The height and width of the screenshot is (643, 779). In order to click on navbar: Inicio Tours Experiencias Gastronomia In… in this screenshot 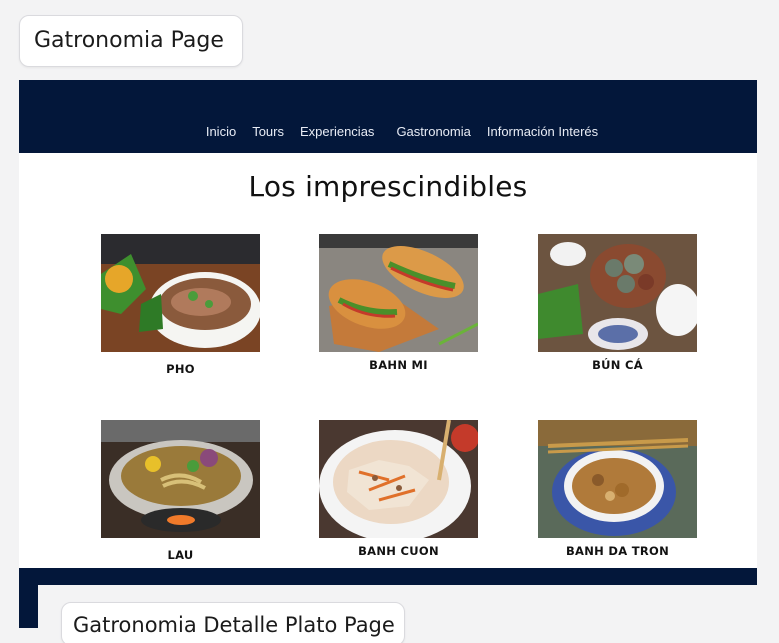, I will do `click(388, 116)`.